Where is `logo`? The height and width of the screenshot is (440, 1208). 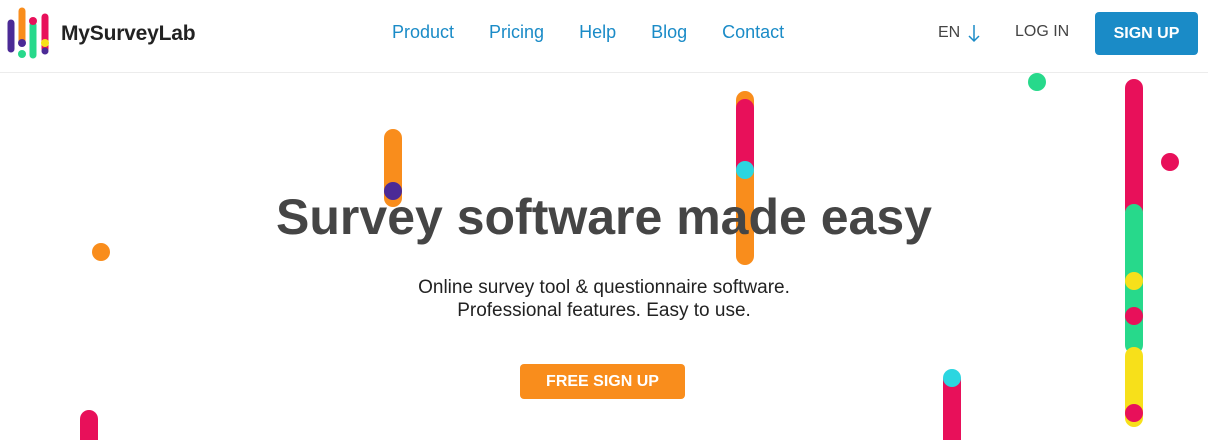 logo is located at coordinates (30, 34).